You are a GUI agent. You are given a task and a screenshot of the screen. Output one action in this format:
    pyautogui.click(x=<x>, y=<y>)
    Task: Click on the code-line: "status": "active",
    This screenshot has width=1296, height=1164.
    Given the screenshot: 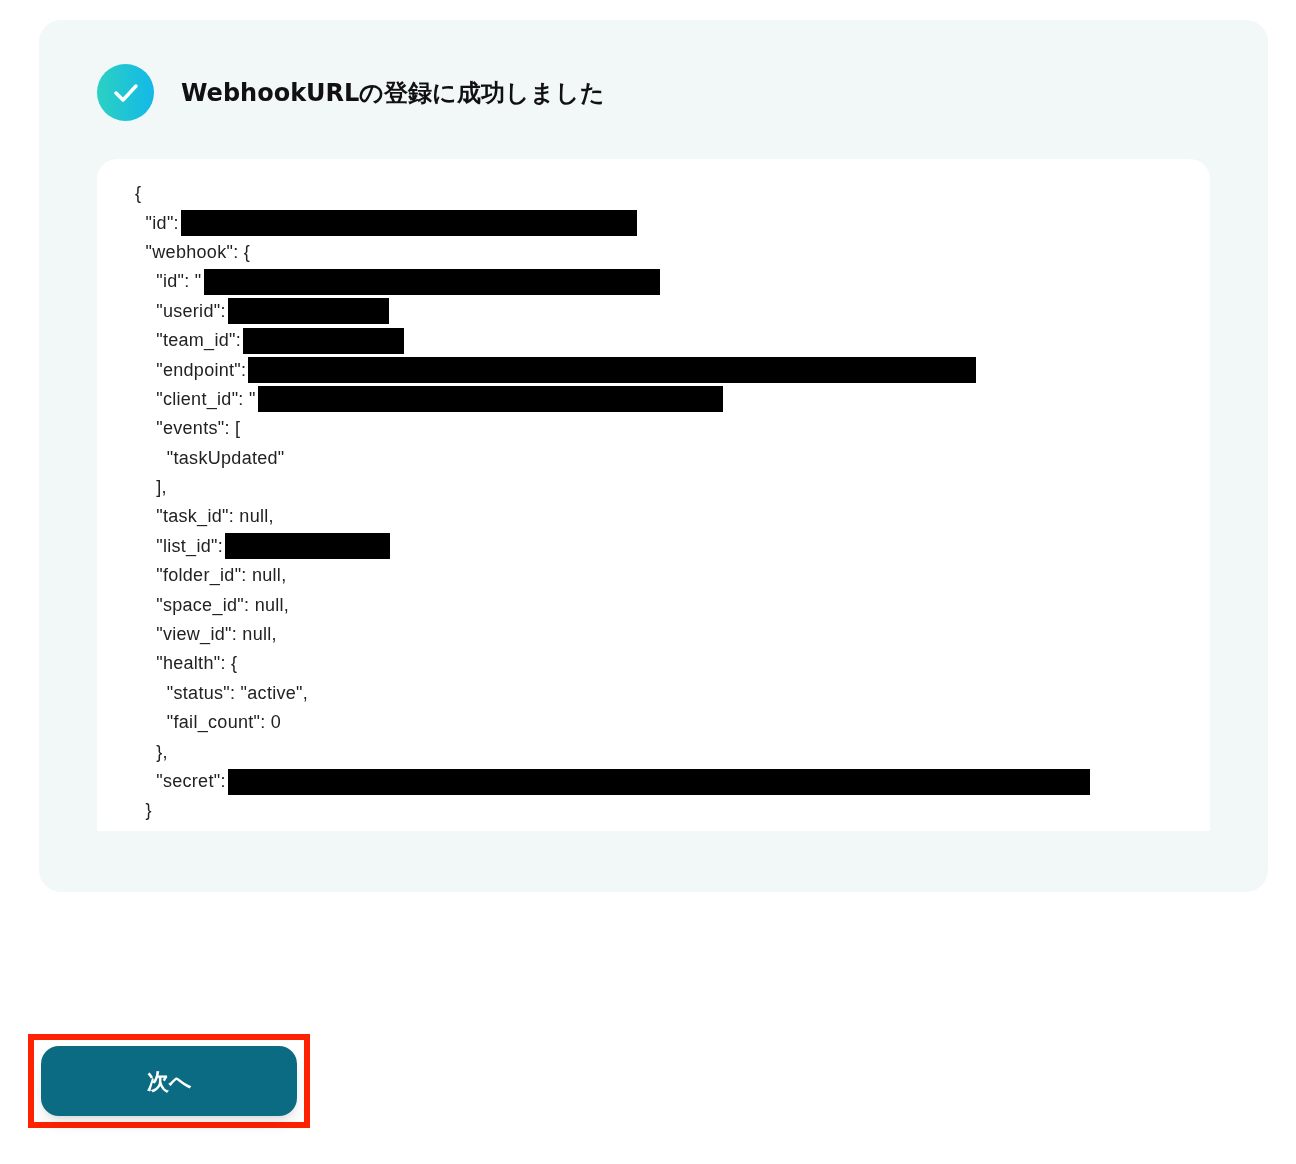 What is the action you would take?
    pyautogui.click(x=237, y=693)
    